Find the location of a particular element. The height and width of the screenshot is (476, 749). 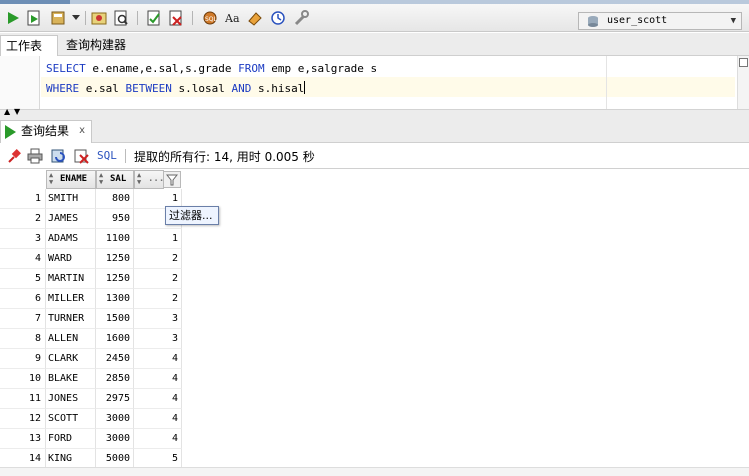

pane-splitter: ▲ ▼ is located at coordinates (374, 112).